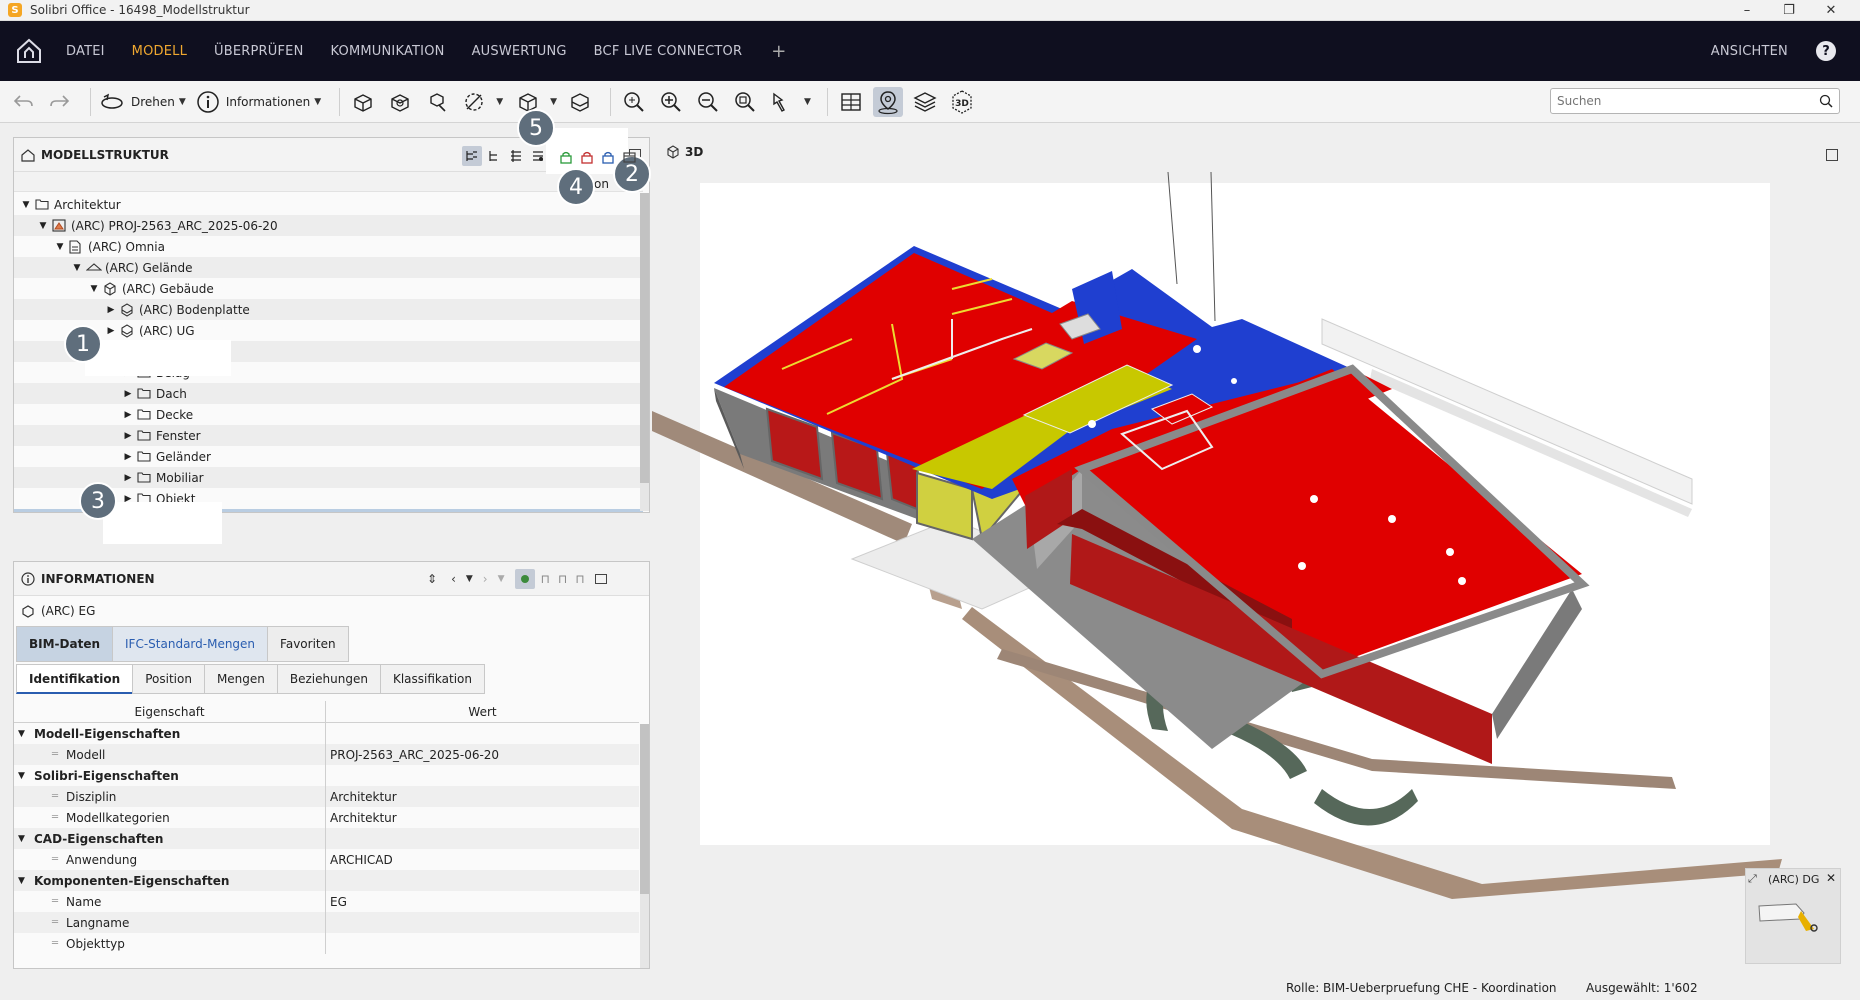 This screenshot has width=1860, height=1000. What do you see at coordinates (328, 679) in the screenshot?
I see `subtab-beziehungen: Beziehungen` at bounding box center [328, 679].